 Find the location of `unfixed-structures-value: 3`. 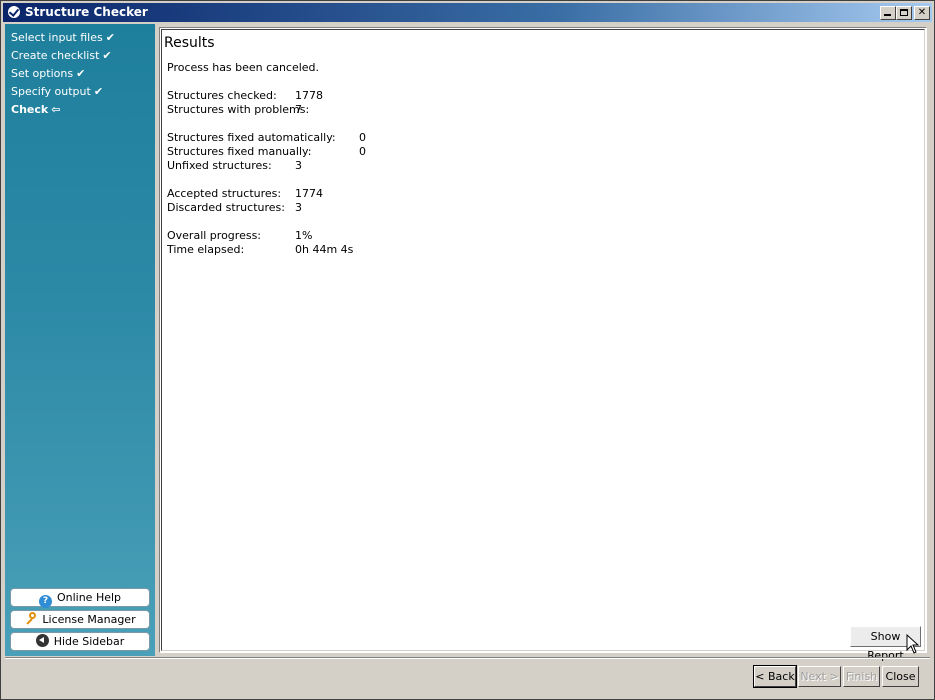

unfixed-structures-value: 3 is located at coordinates (298, 165).